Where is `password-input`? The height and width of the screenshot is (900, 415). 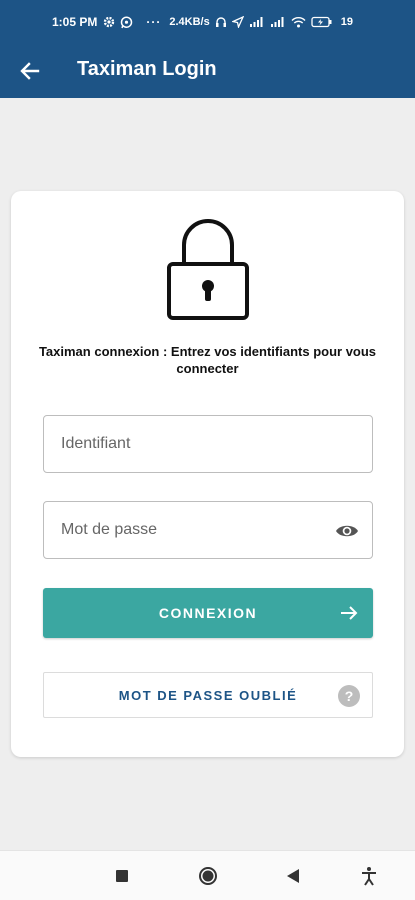 password-input is located at coordinates (208, 530).